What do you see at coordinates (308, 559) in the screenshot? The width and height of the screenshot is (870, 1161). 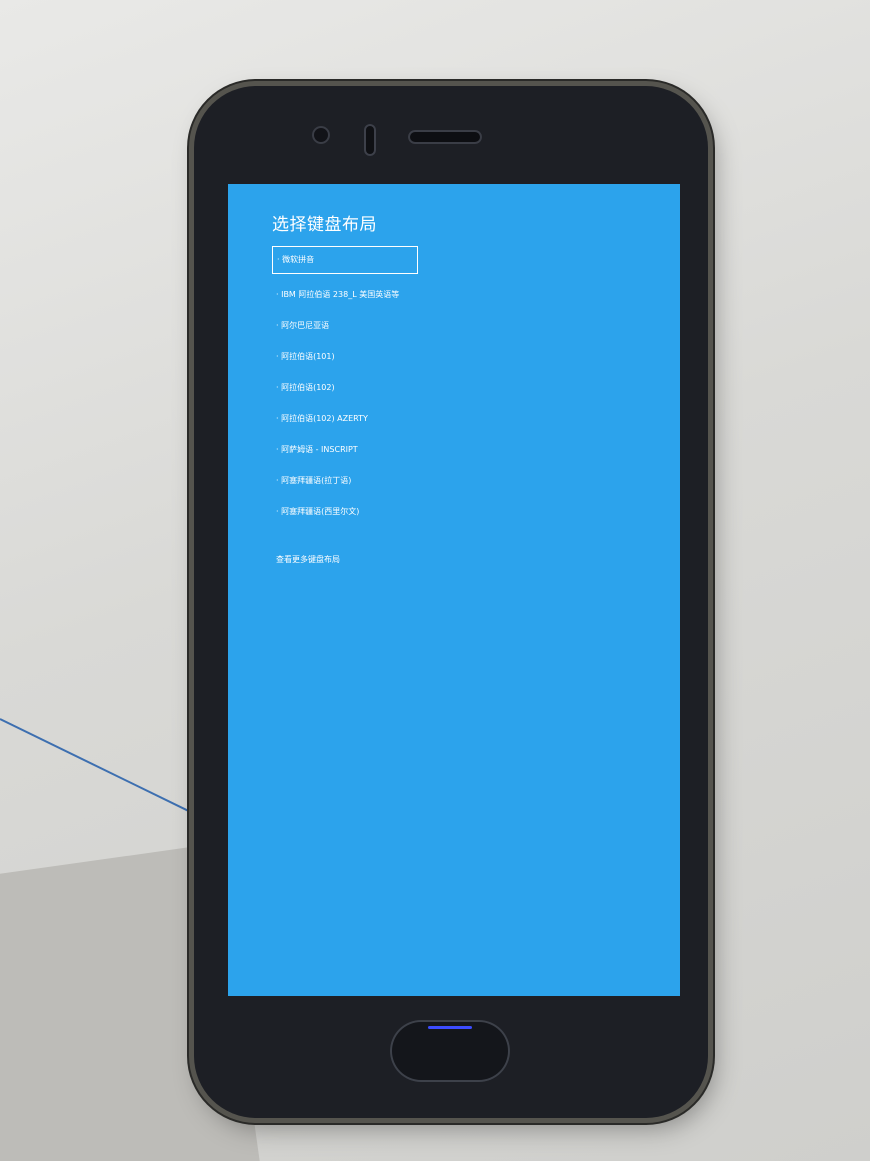 I see `more-layouts-link: 查看更多键盘布局` at bounding box center [308, 559].